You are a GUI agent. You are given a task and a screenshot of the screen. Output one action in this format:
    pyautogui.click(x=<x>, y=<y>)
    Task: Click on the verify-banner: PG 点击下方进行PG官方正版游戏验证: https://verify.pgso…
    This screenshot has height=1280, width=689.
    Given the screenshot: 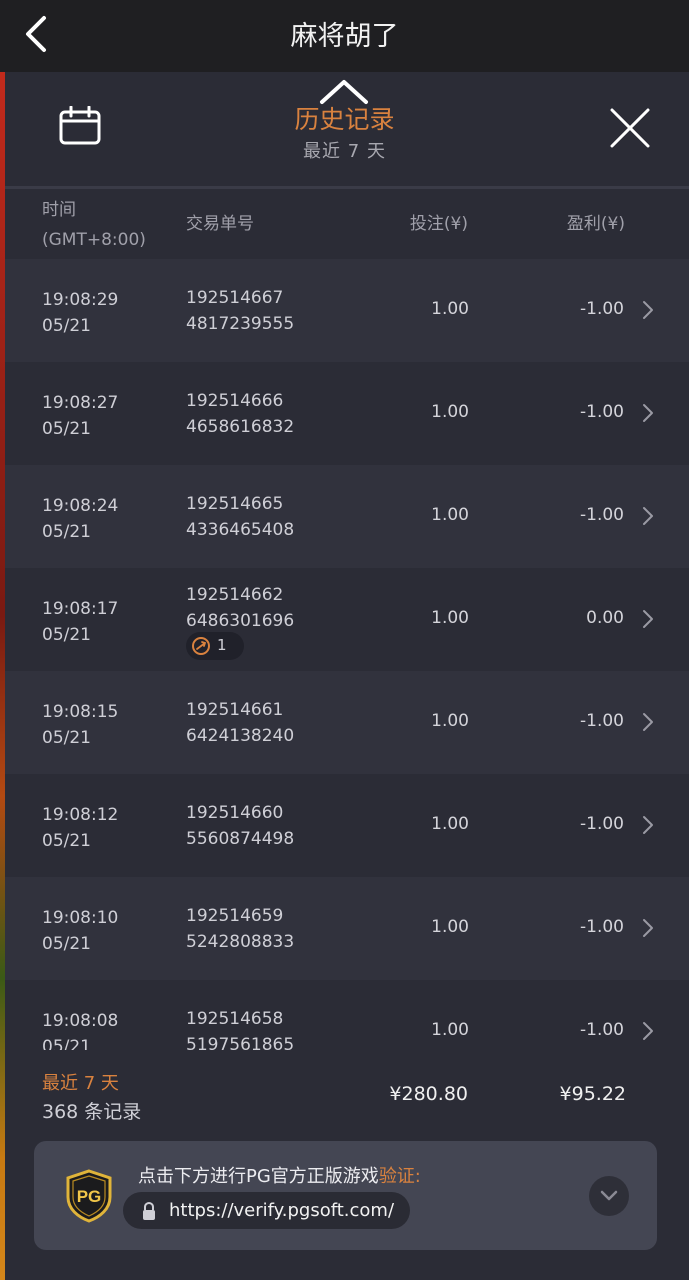 What is the action you would take?
    pyautogui.click(x=345, y=1195)
    